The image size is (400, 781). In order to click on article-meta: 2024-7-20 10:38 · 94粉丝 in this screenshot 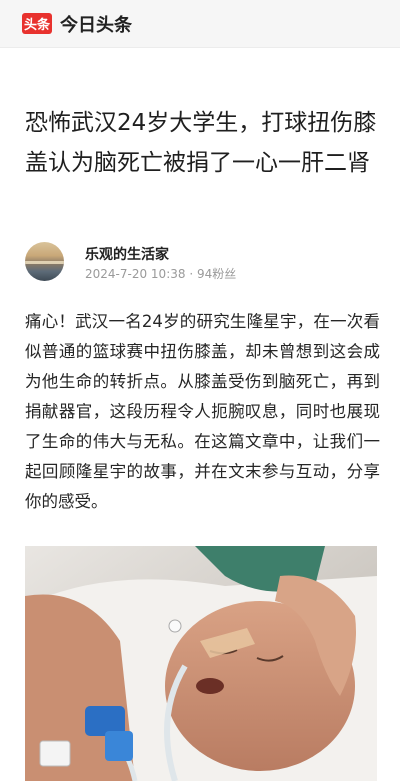, I will do `click(160, 273)`.